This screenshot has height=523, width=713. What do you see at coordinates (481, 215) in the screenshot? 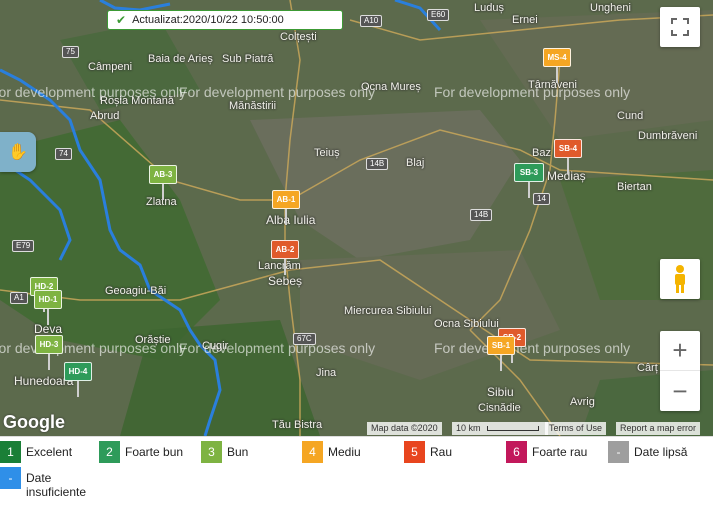
I see `road-14b-2: 14B` at bounding box center [481, 215].